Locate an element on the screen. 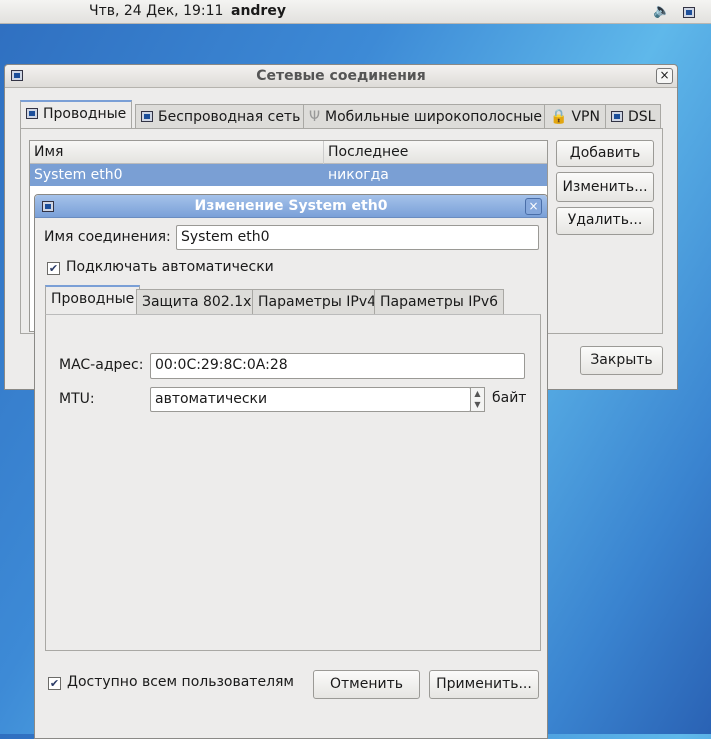  mtu-unit: байт is located at coordinates (509, 398).